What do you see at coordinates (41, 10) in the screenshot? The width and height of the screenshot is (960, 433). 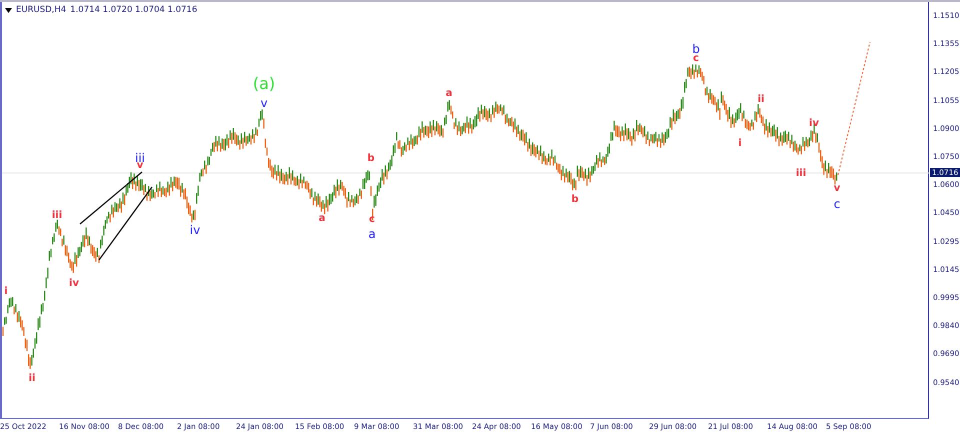 I see `symbol-label: EURUSD,H4` at bounding box center [41, 10].